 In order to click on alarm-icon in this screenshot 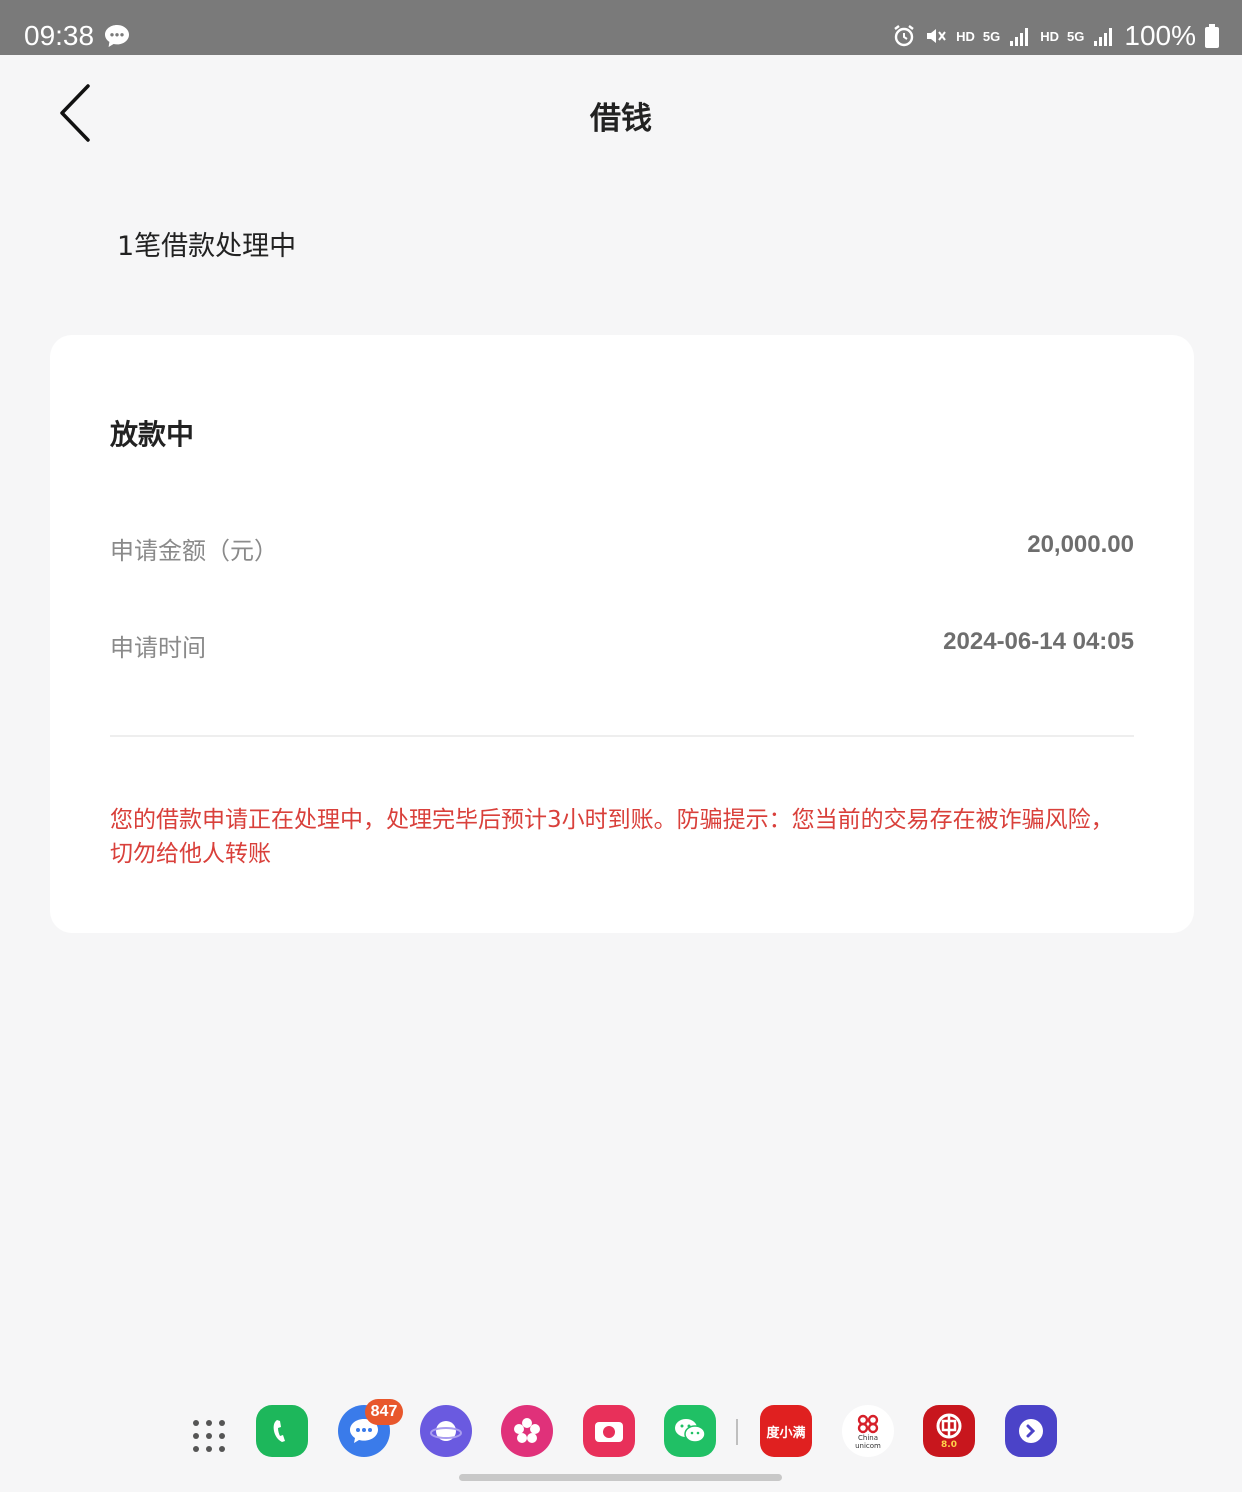, I will do `click(904, 36)`.